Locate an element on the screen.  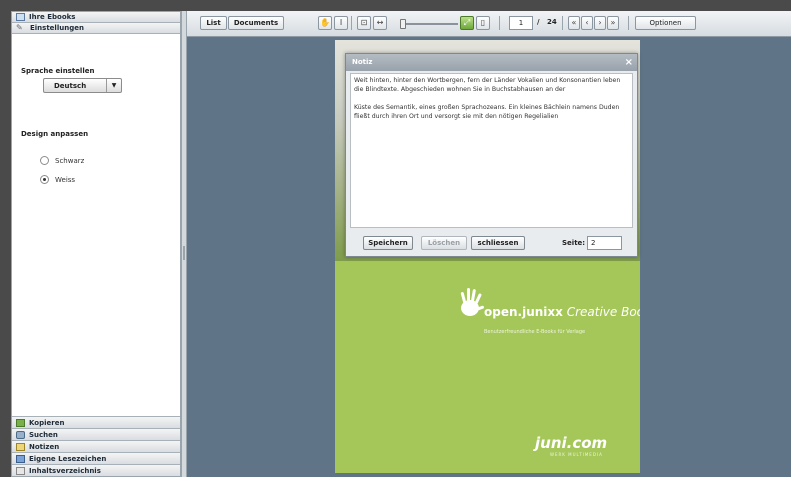
page-label: Seite: is located at coordinates (574, 243).